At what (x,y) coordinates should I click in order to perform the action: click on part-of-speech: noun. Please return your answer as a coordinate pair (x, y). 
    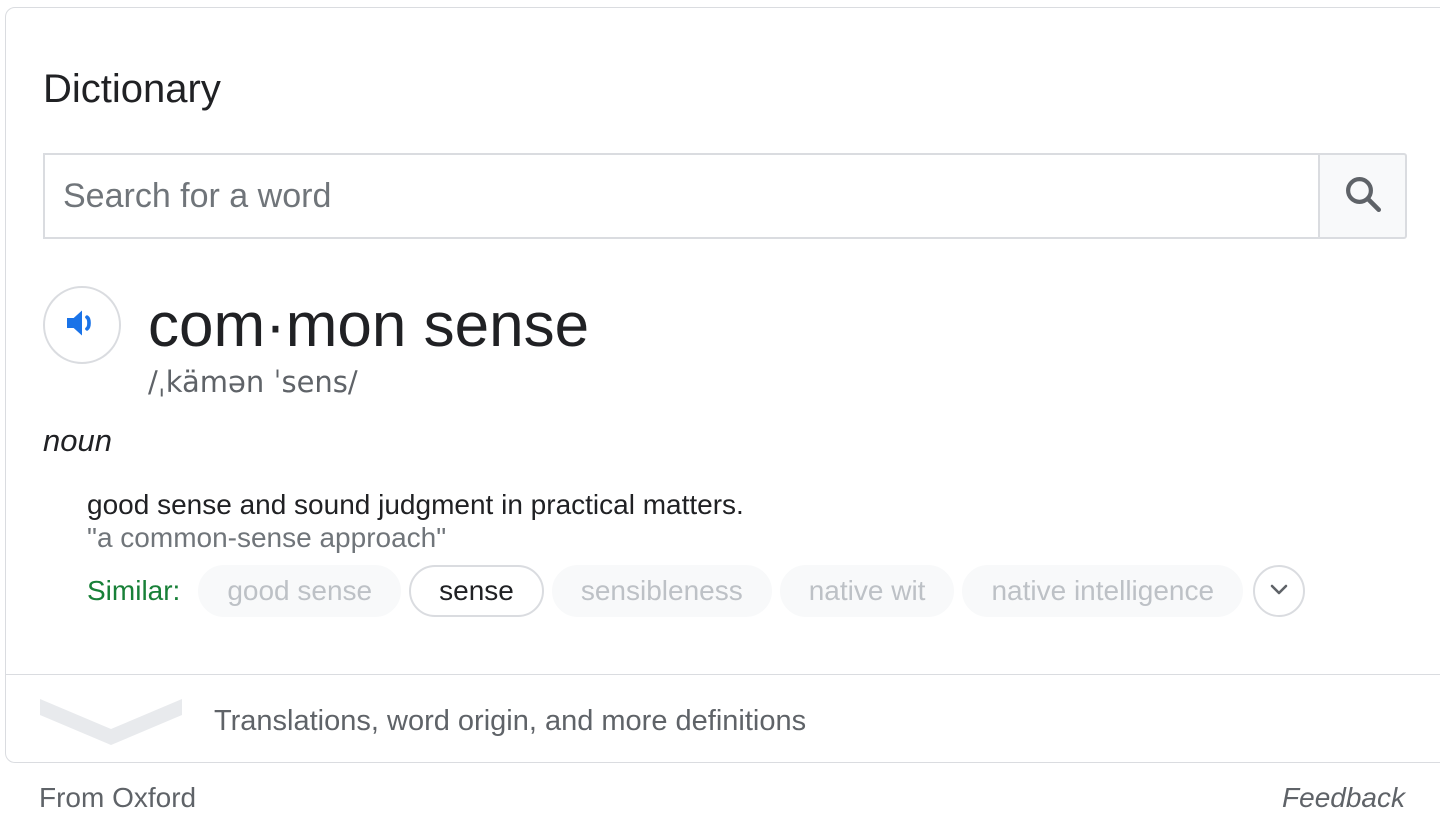
    Looking at the image, I should click on (77, 440).